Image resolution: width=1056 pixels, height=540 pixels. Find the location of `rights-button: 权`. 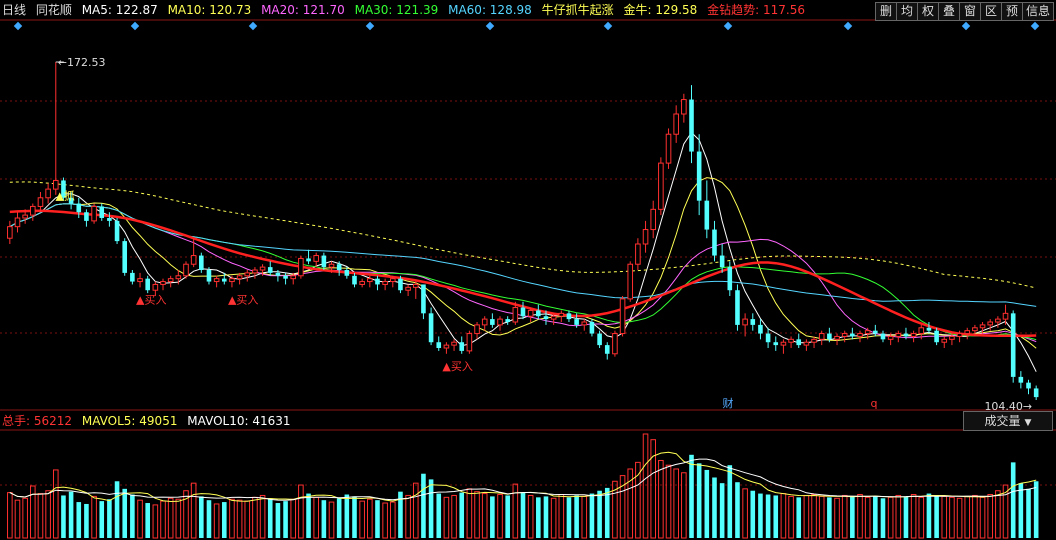

rights-button: 权 is located at coordinates (928, 11).